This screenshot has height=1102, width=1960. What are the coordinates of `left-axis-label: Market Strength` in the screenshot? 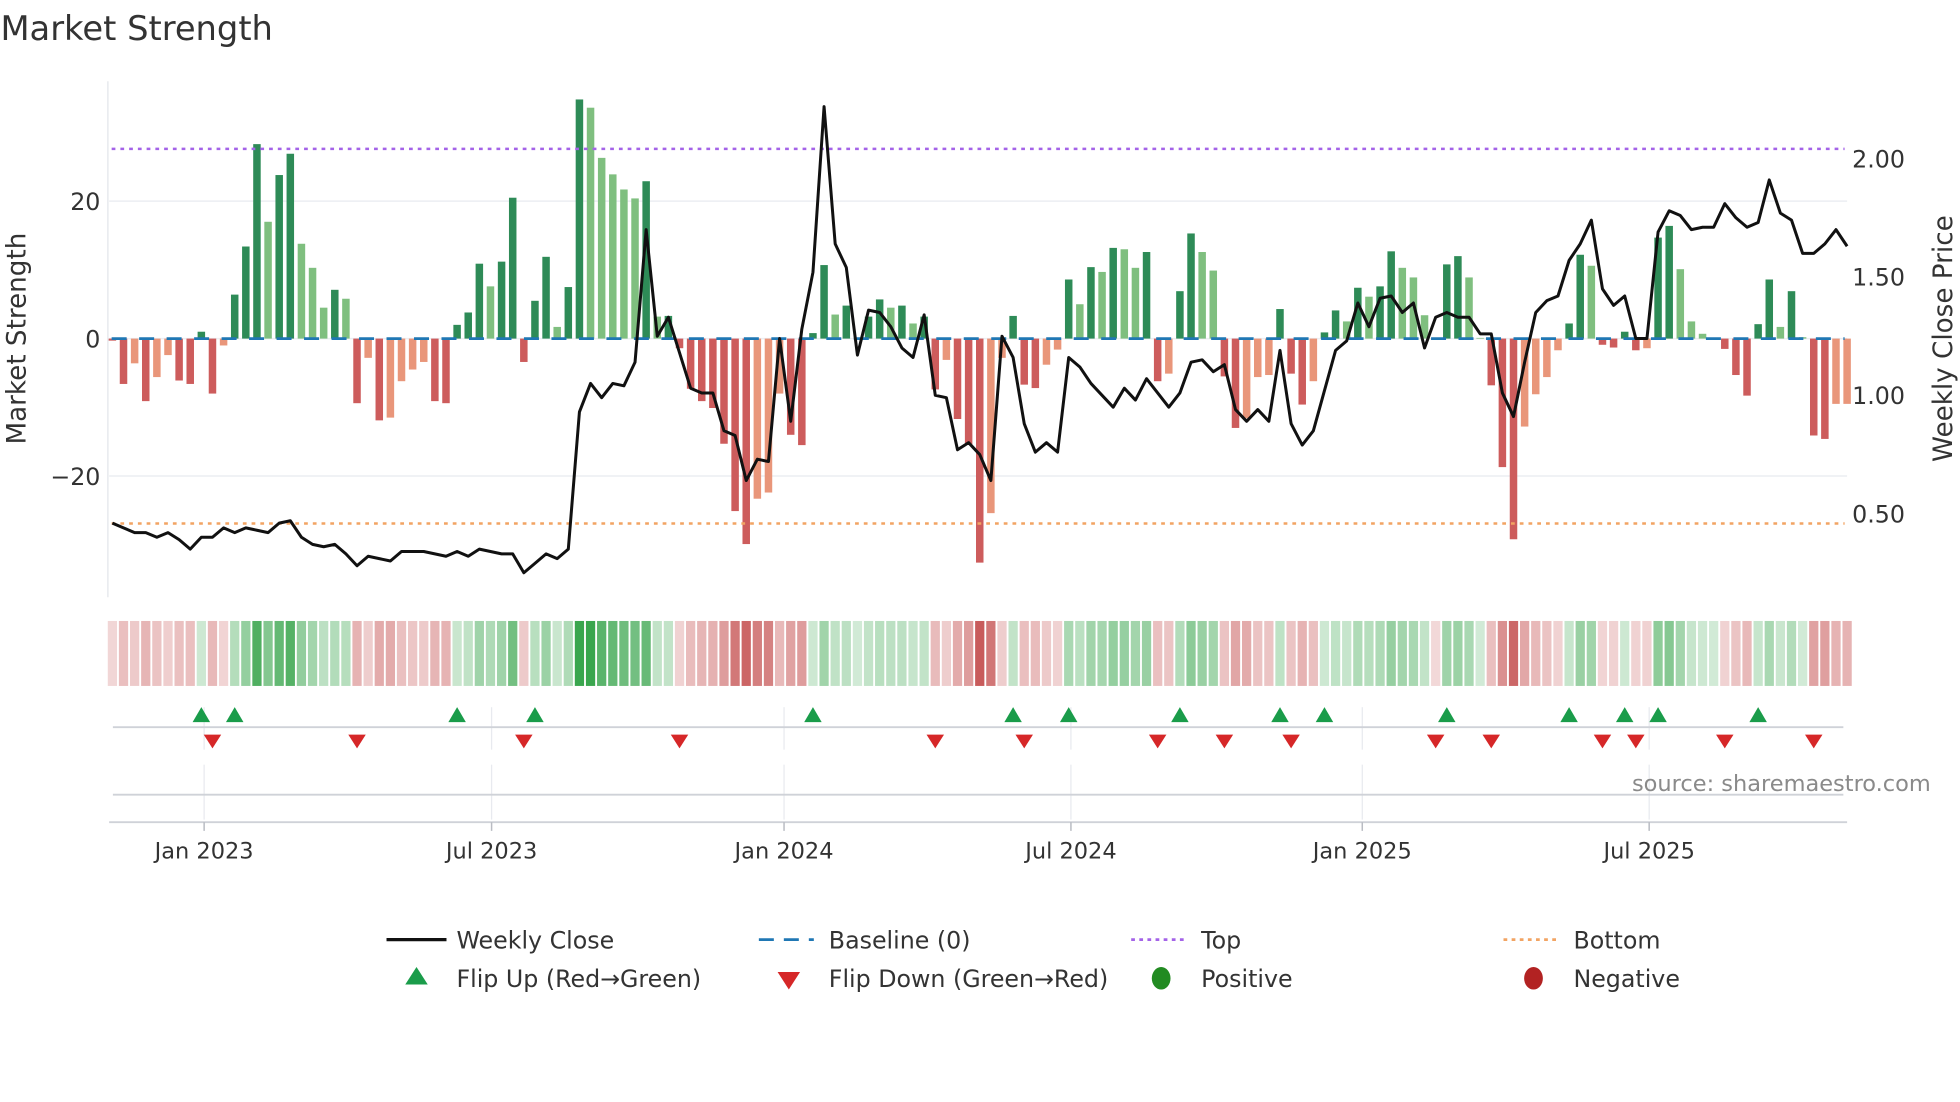 It's located at (17, 339).